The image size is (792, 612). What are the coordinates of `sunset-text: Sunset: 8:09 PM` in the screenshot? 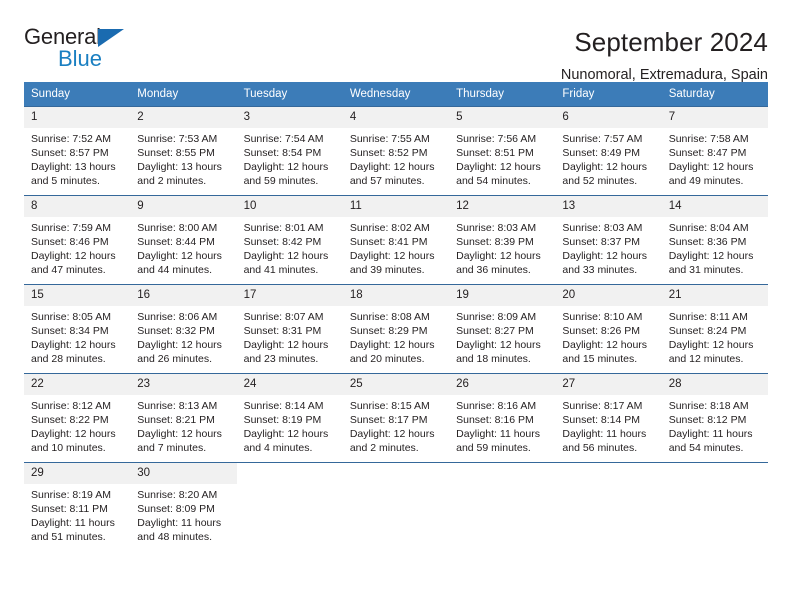 It's located at (176, 508).